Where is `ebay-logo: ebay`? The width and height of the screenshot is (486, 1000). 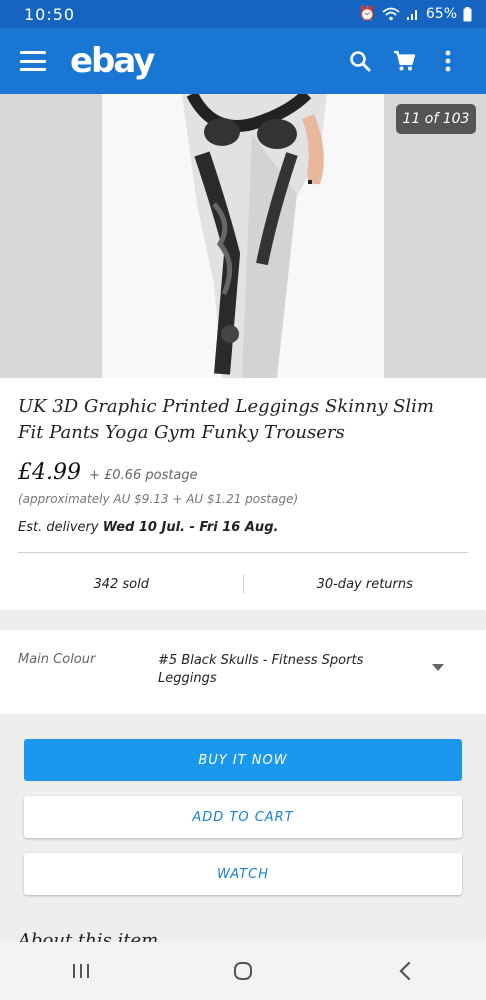 ebay-logo: ebay is located at coordinates (204, 61).